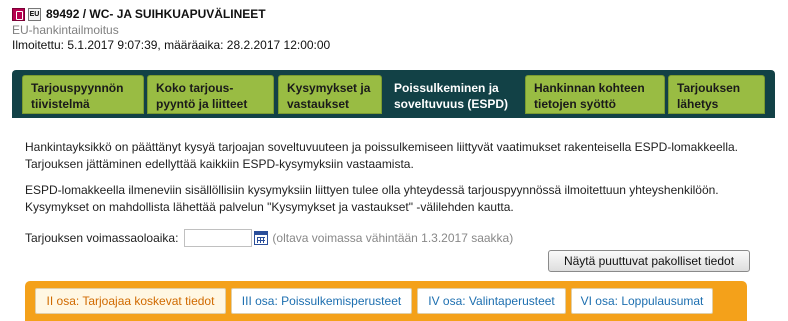  Describe the element at coordinates (649, 261) in the screenshot. I see `show-missing-fields-button: Näytä puuttuvat pakolliset tiedot` at that location.